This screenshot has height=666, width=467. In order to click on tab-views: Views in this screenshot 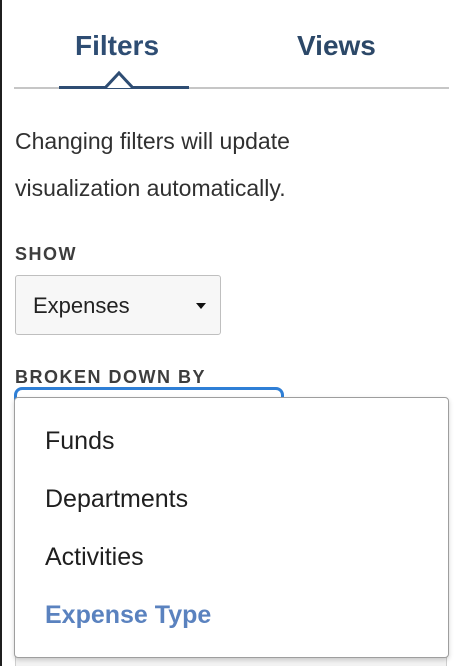, I will do `click(336, 46)`.